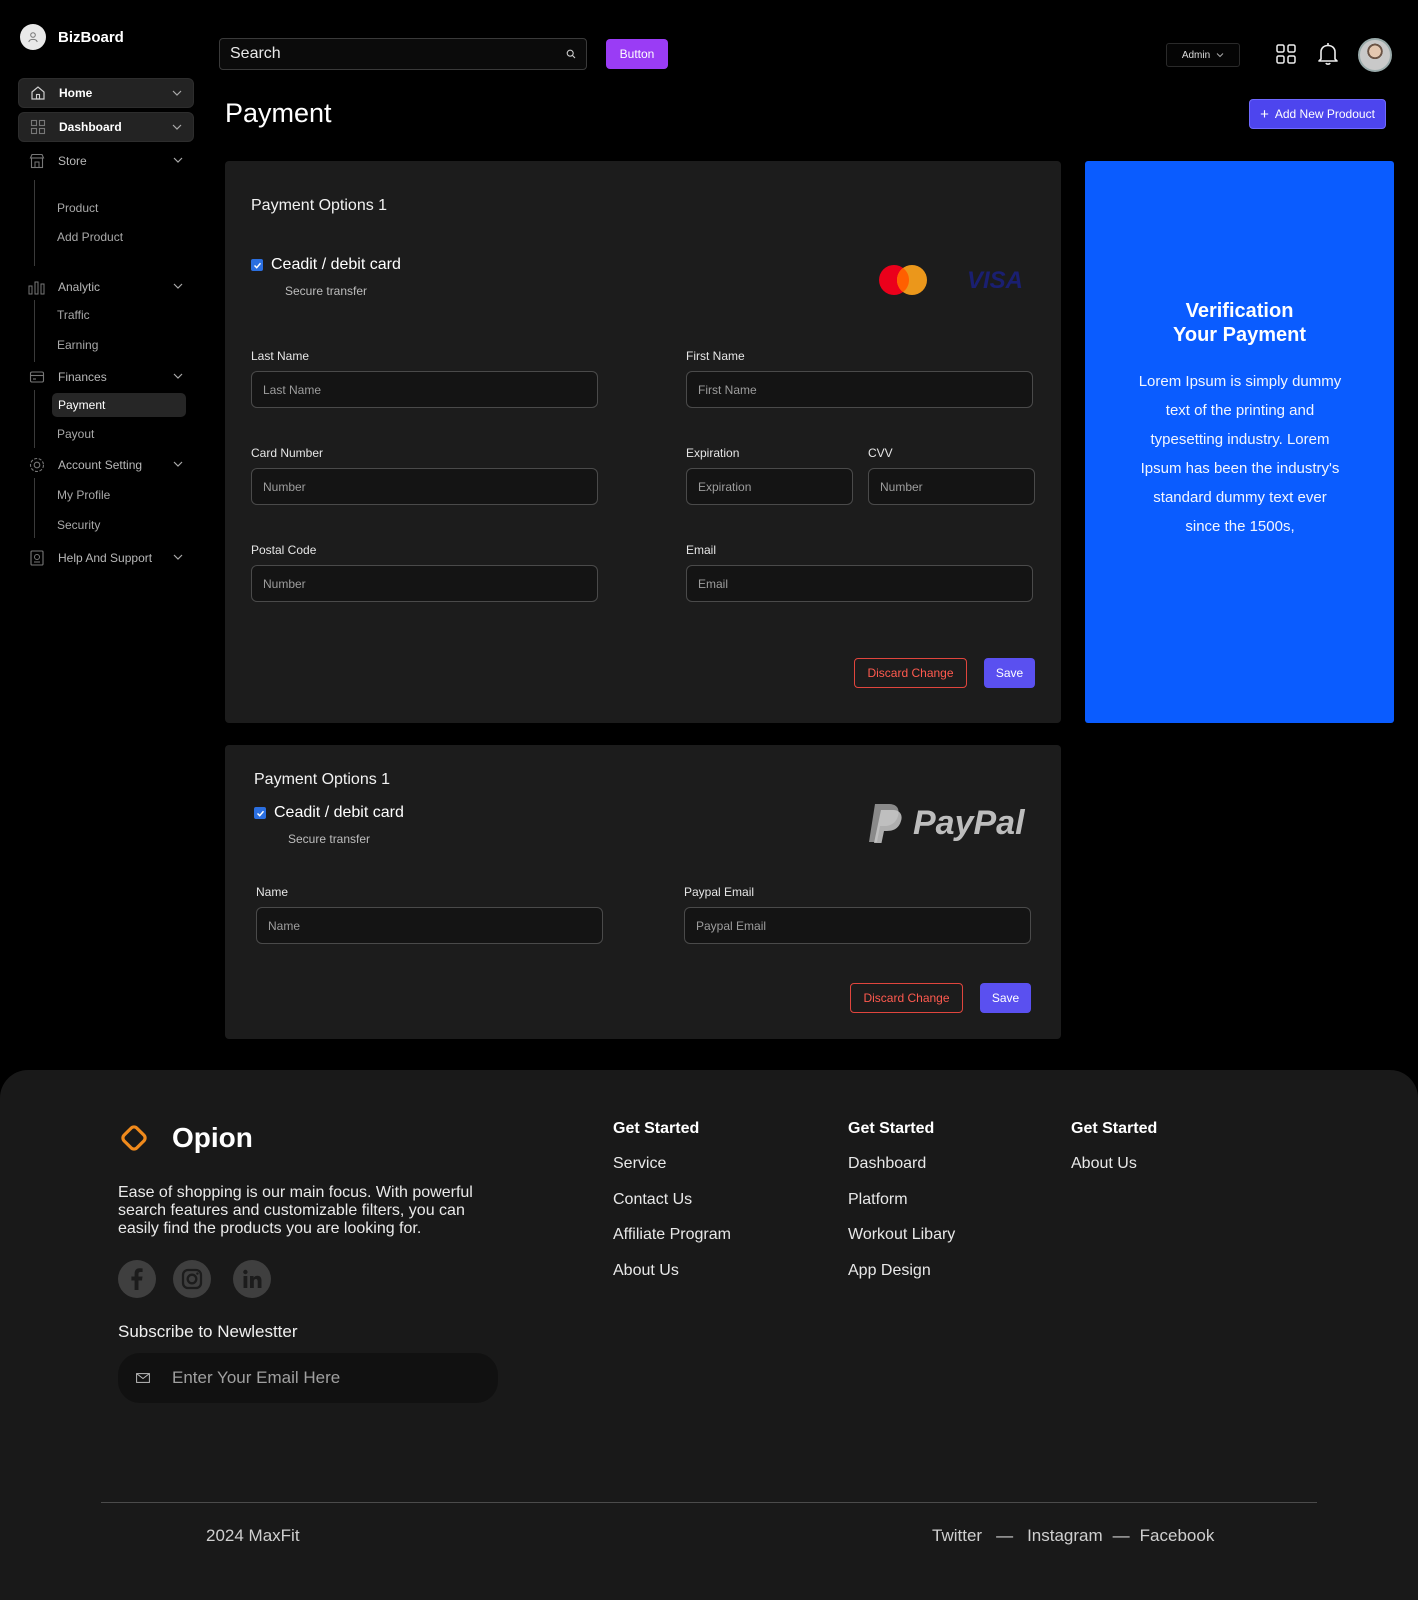  Describe the element at coordinates (76, 93) in the screenshot. I see `sidebar-item-label: Home` at that location.